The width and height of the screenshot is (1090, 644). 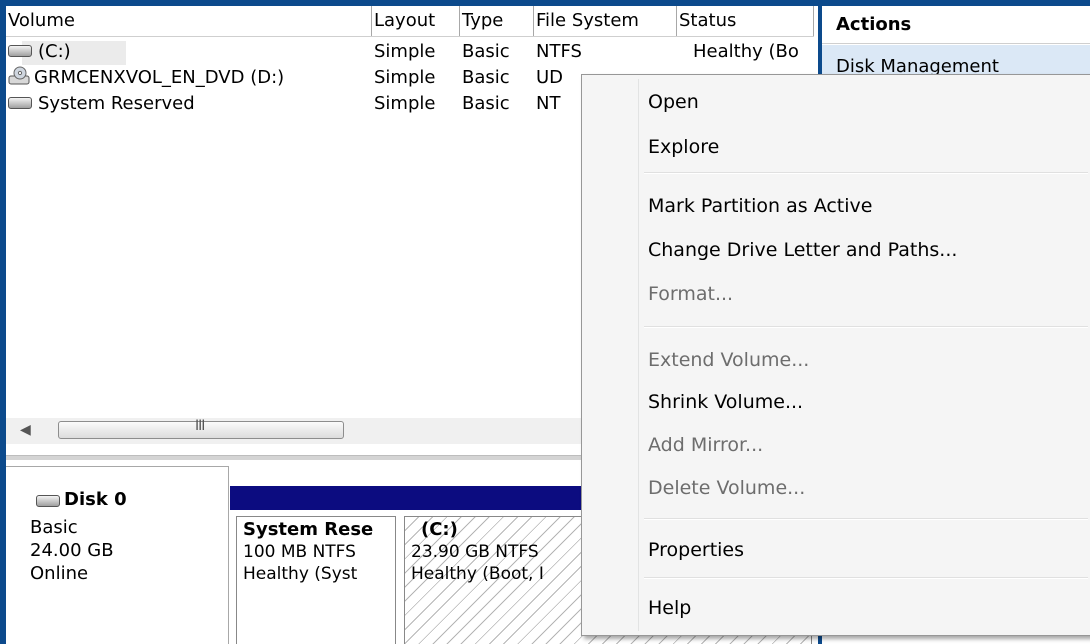 I want to click on volume-name: GRMCENXVOL_EN_DVD (D:), so click(x=159, y=77).